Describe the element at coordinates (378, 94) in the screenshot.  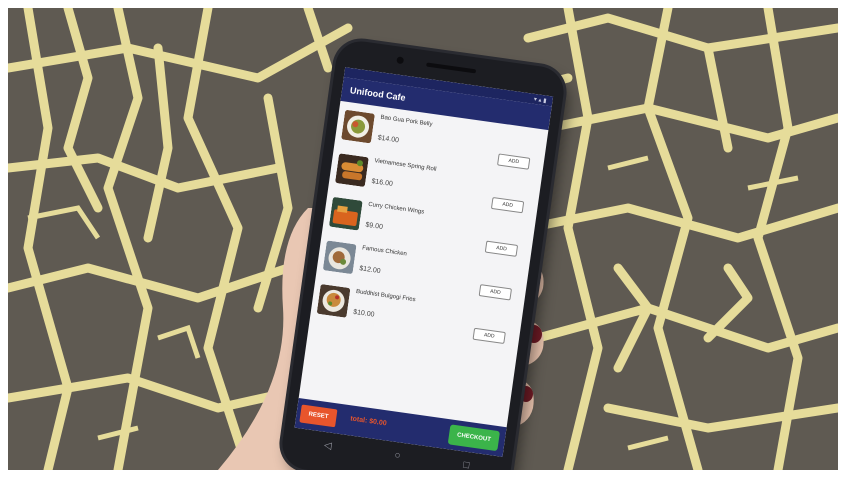
I see `app-title: Unifood Cafe` at that location.